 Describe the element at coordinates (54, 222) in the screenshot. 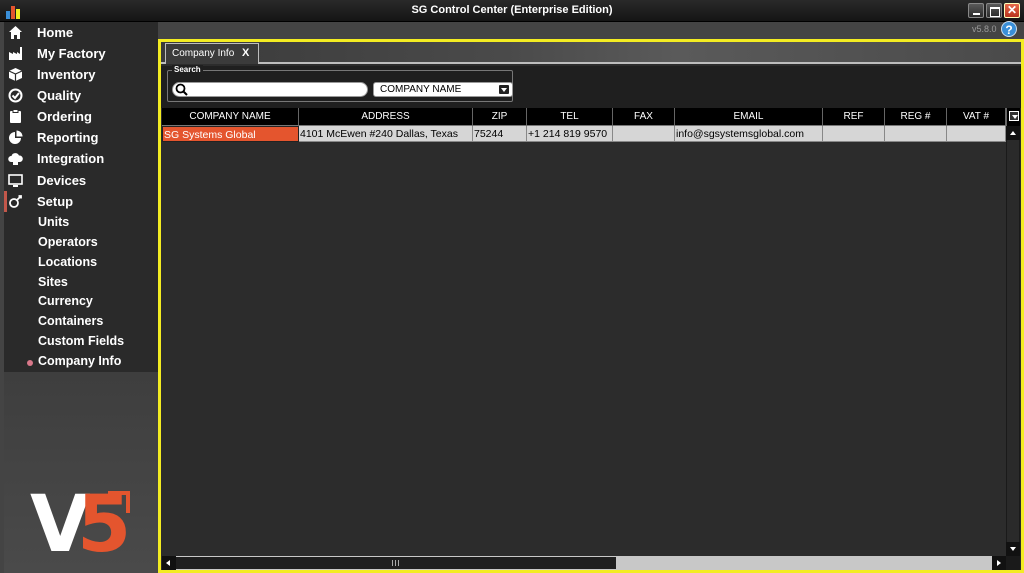

I see `sidebar-subitem-label: Units` at that location.